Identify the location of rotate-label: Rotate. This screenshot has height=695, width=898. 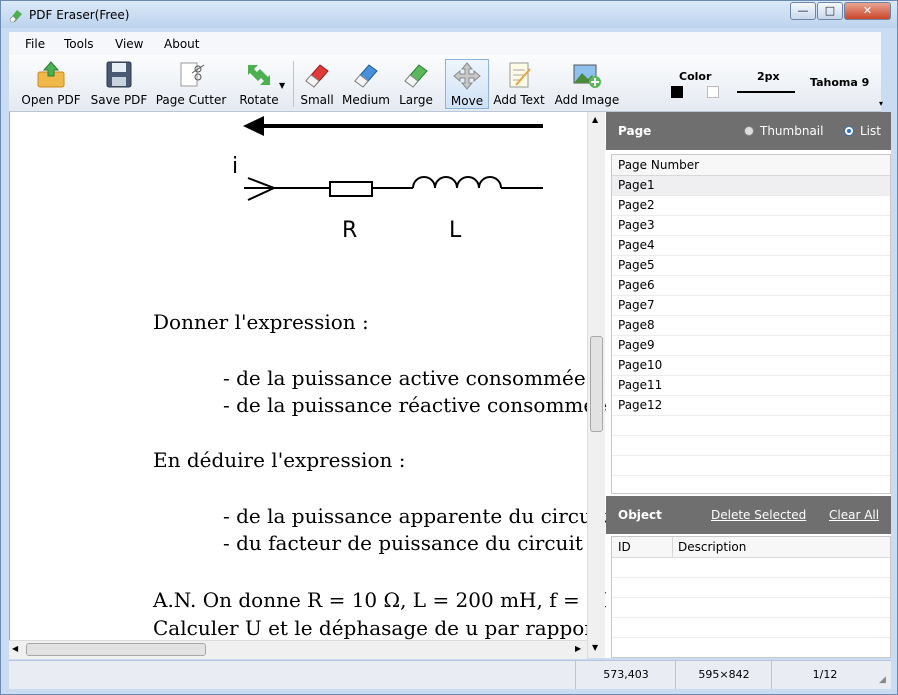
(259, 100).